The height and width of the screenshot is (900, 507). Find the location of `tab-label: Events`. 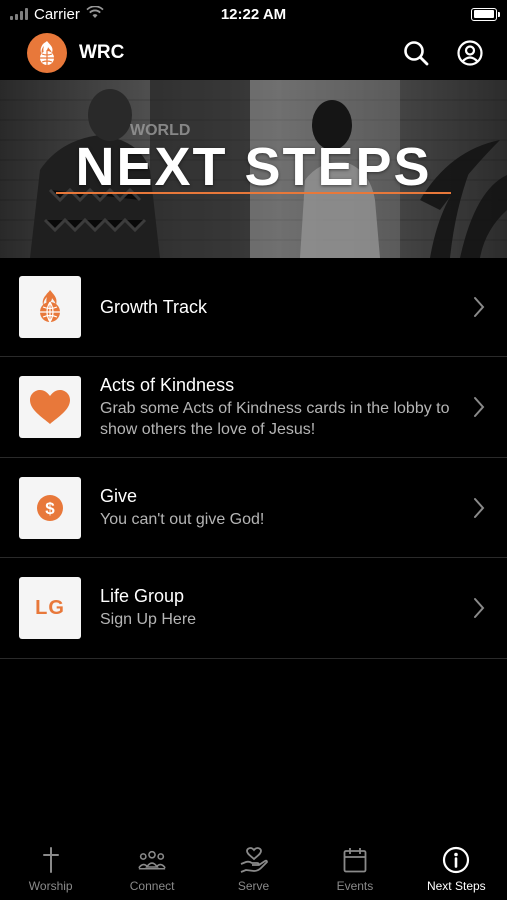

tab-label: Events is located at coordinates (355, 886).